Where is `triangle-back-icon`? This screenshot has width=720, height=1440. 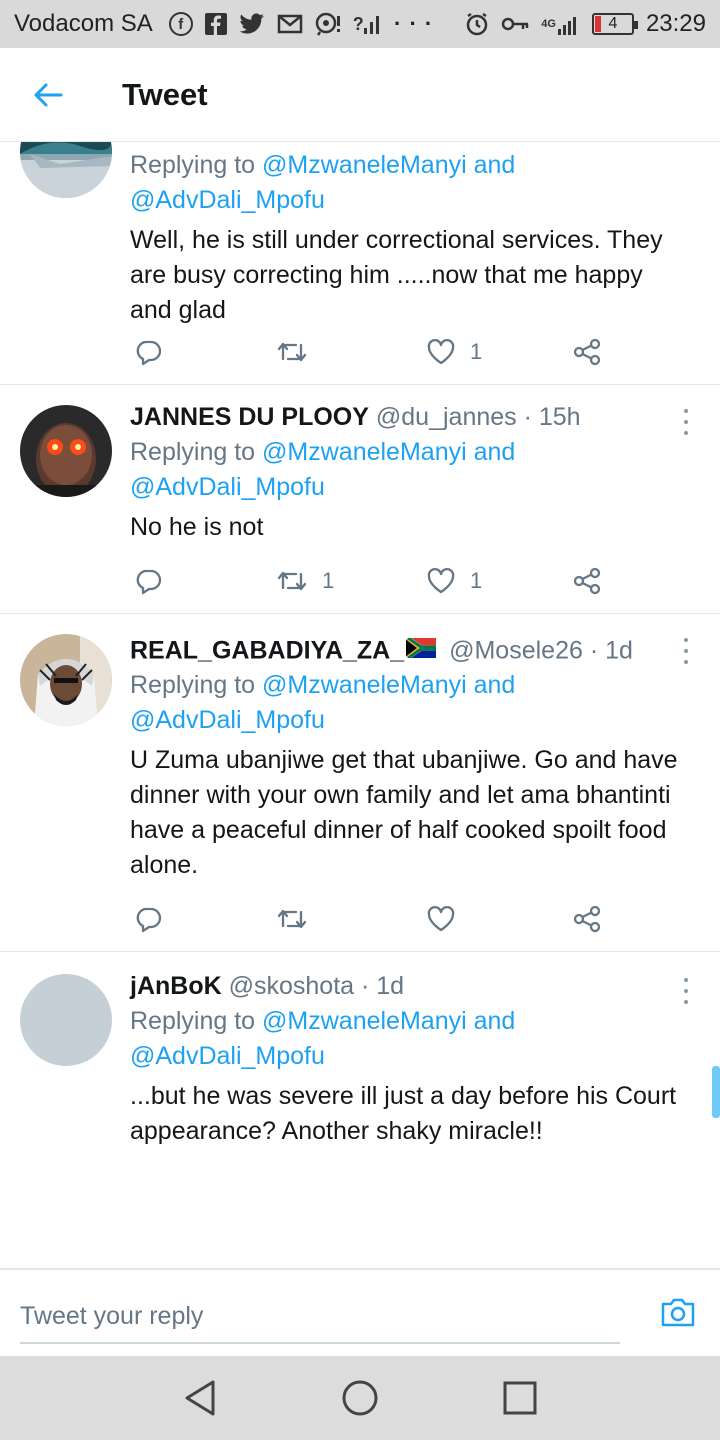 triangle-back-icon is located at coordinates (200, 1398).